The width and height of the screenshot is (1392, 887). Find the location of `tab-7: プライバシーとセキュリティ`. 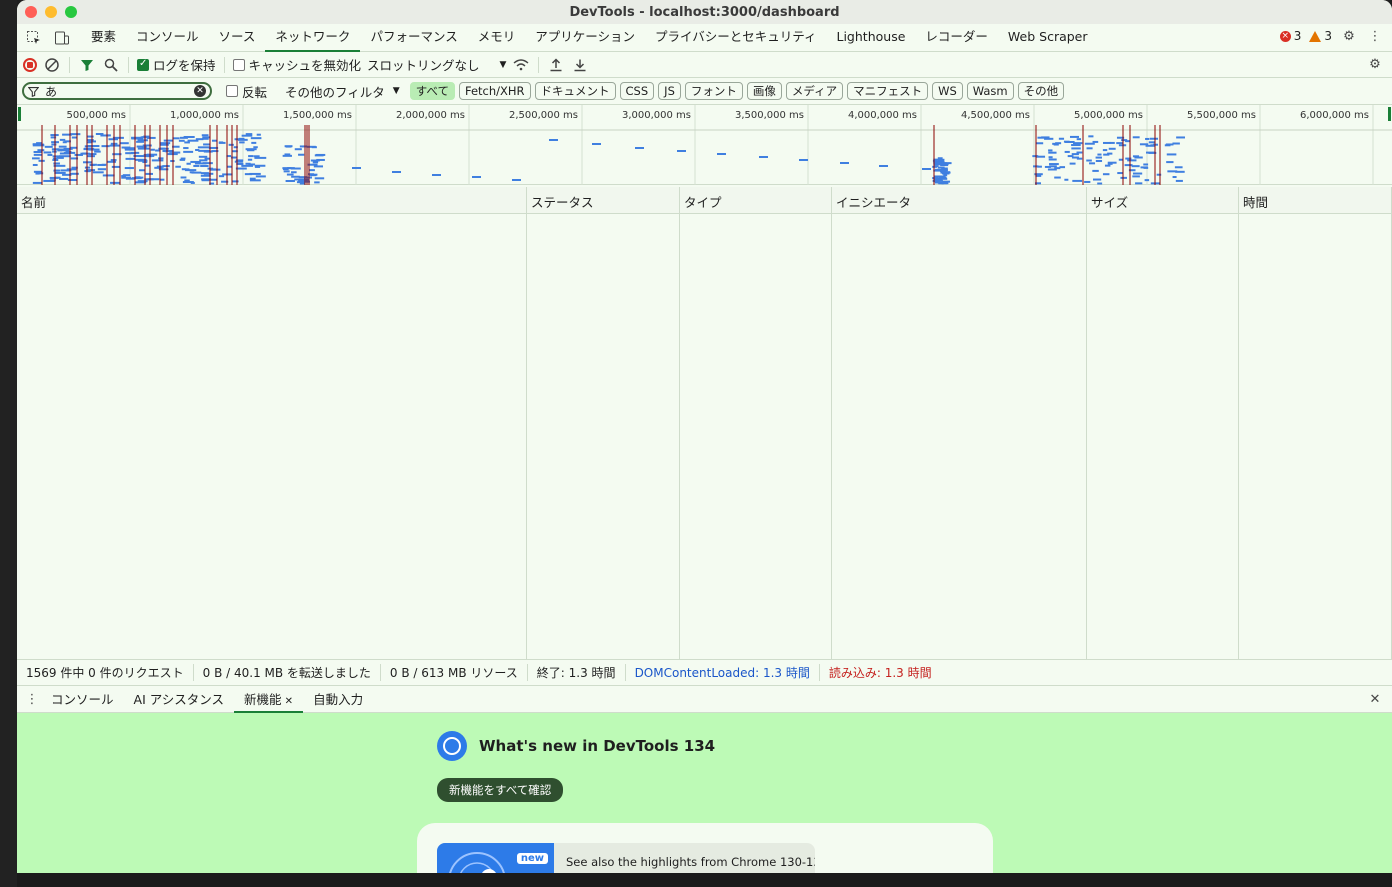

tab-7: プライバシーとセキュリティ is located at coordinates (736, 38).